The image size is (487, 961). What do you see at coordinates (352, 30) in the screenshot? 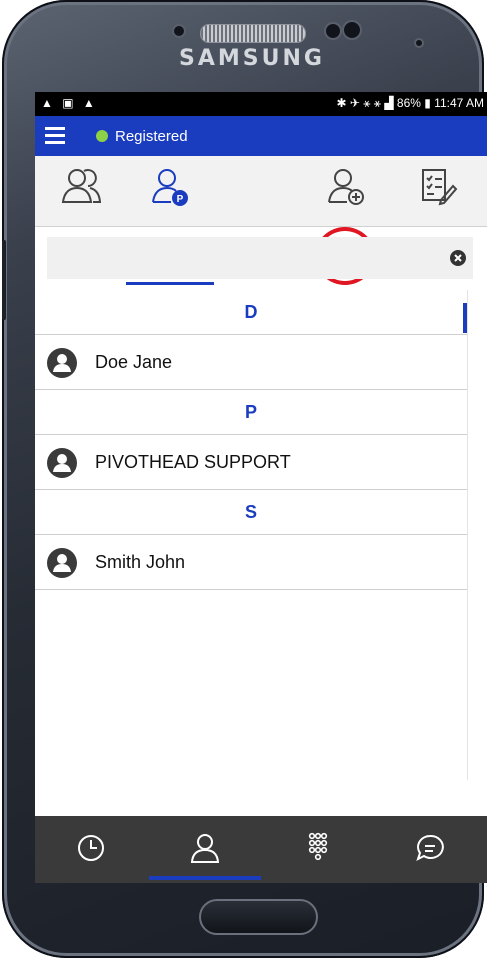
I see `front-camera-lens-icon` at bounding box center [352, 30].